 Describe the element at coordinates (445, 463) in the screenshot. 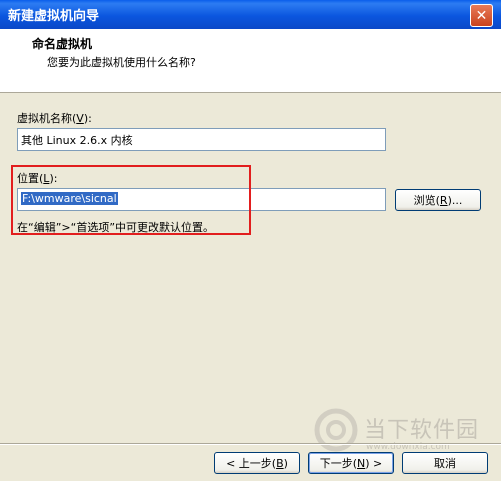

I see `cancel-button: 取消` at that location.